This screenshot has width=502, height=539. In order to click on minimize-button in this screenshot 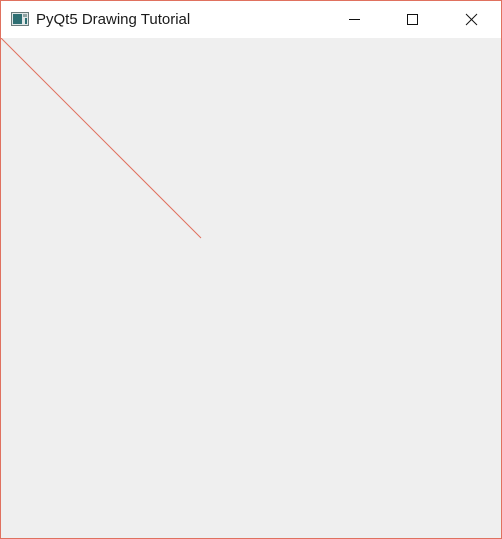, I will do `click(355, 19)`.